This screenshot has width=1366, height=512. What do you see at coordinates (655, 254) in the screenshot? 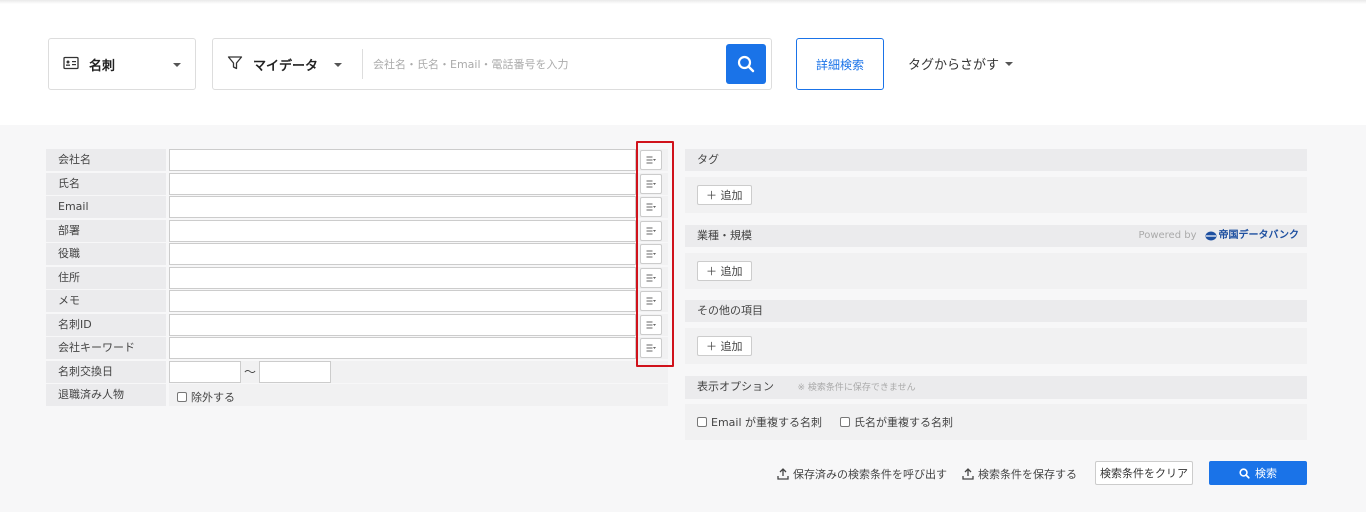
I see `highlight-frame` at bounding box center [655, 254].